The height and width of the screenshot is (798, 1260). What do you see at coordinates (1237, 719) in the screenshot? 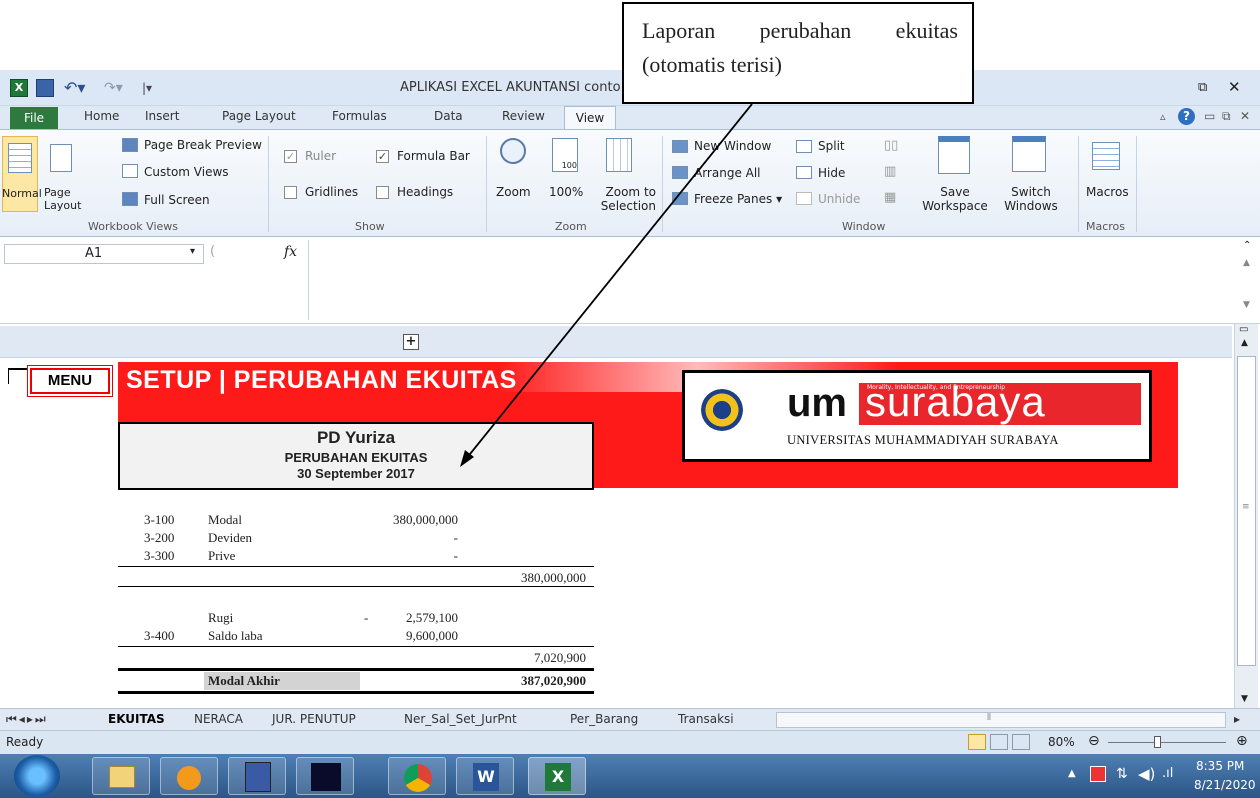
I see `scroll-right-icon: ▸` at bounding box center [1237, 719].